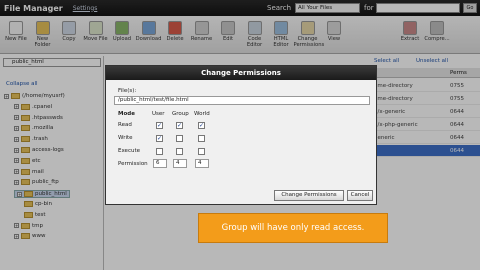 The image size is (480, 270). What do you see at coordinates (159, 125) in the screenshot?
I see `user-read-checkbox: ✓` at bounding box center [159, 125].